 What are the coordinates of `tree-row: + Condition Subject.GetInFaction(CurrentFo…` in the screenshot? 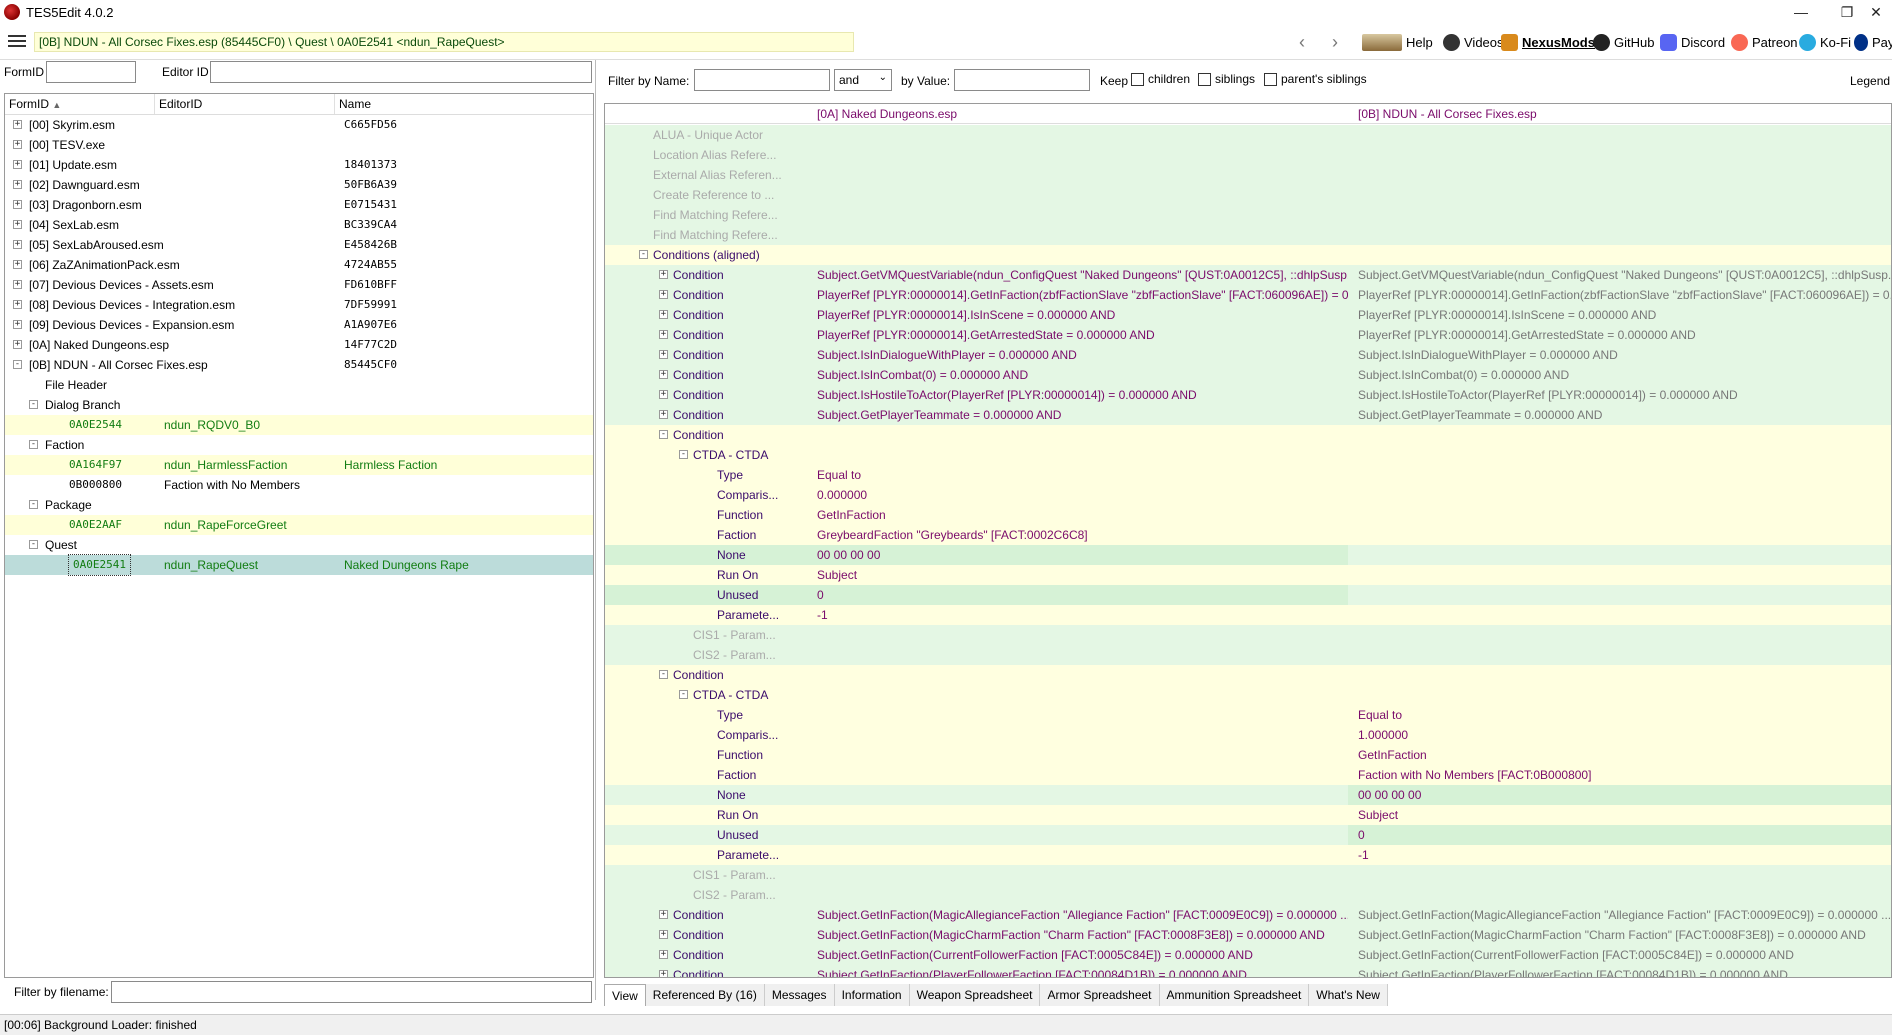 It's located at (1248, 955).